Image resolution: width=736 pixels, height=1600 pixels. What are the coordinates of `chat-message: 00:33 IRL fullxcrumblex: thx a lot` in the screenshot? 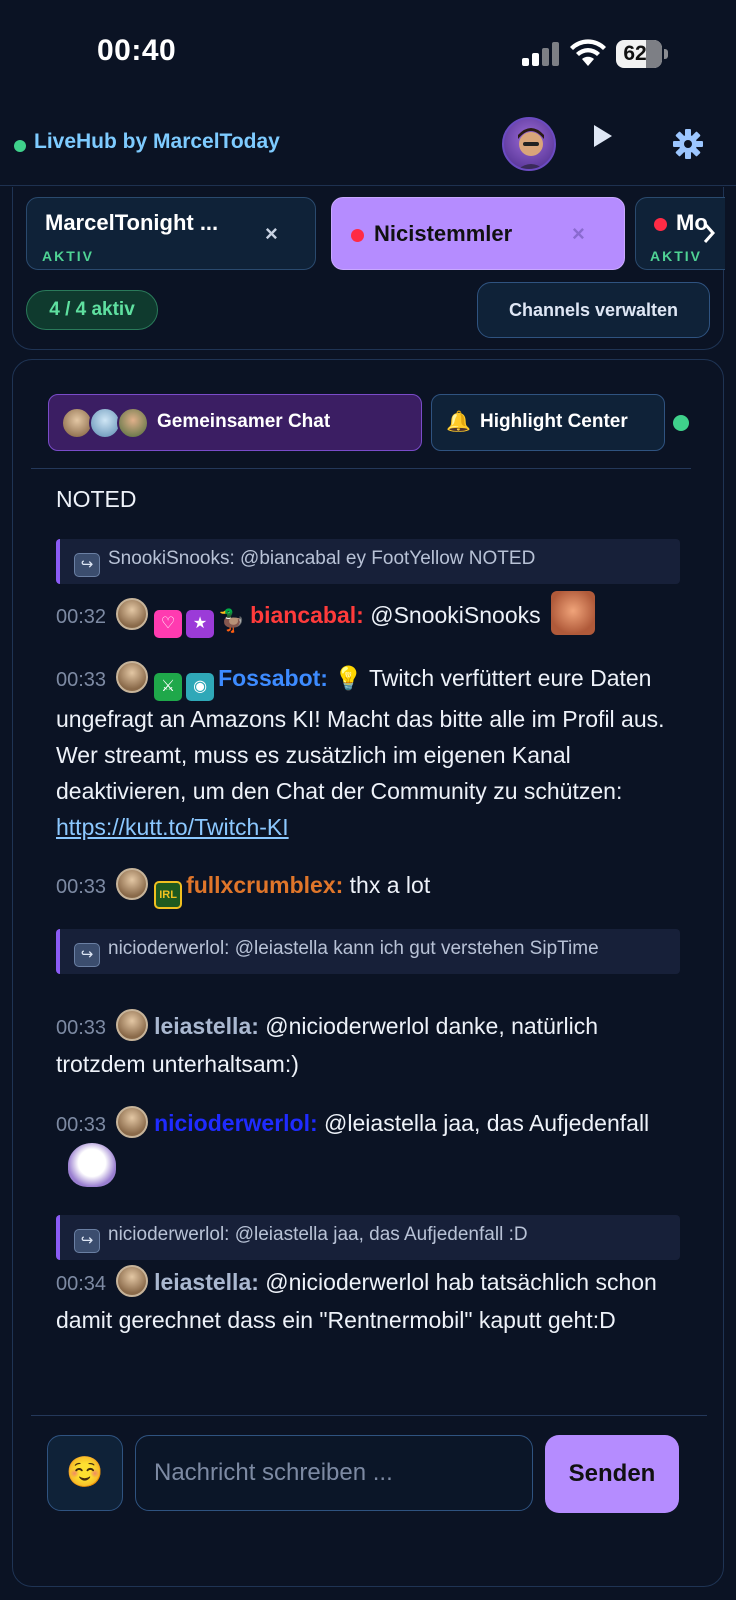 It's located at (366, 888).